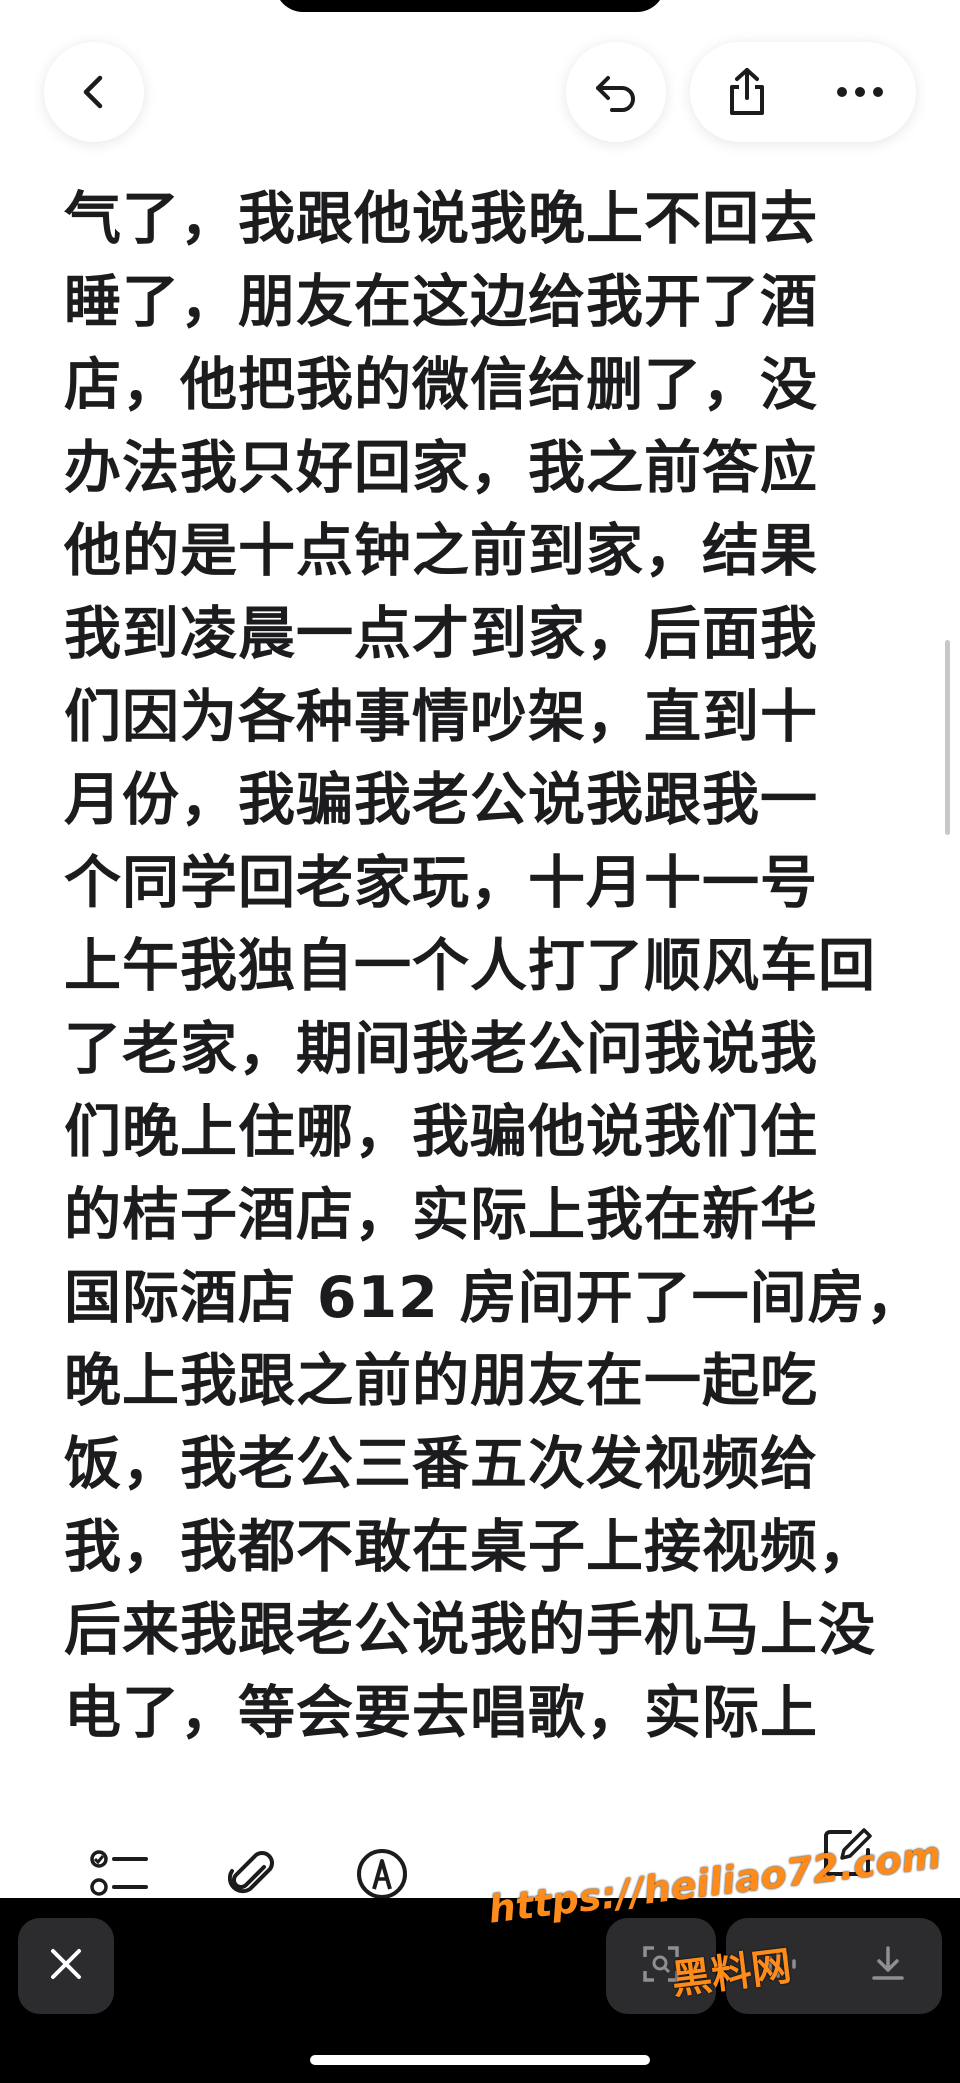 The height and width of the screenshot is (2083, 960). I want to click on close-button, so click(66, 1966).